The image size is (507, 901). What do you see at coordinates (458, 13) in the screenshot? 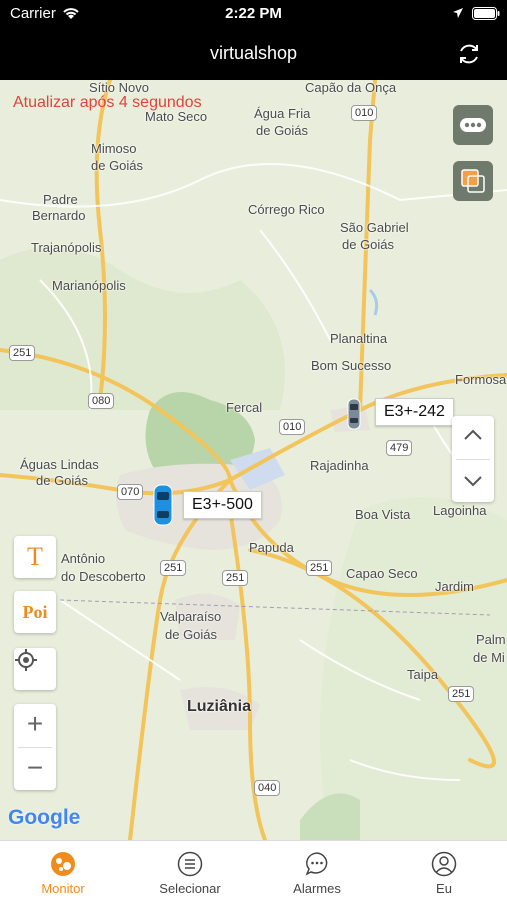
I see `location-arrow-icon` at bounding box center [458, 13].